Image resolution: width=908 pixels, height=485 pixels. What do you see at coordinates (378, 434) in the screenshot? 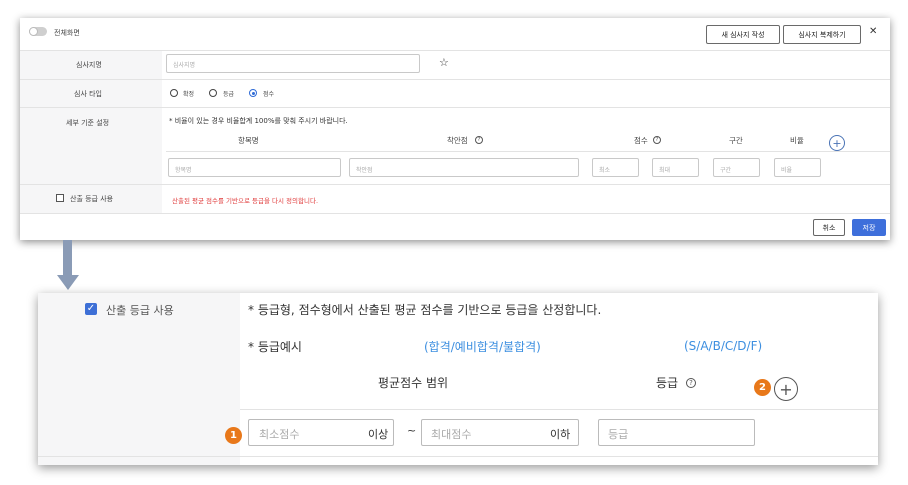
I see `min-score-suffix: 이상` at bounding box center [378, 434].